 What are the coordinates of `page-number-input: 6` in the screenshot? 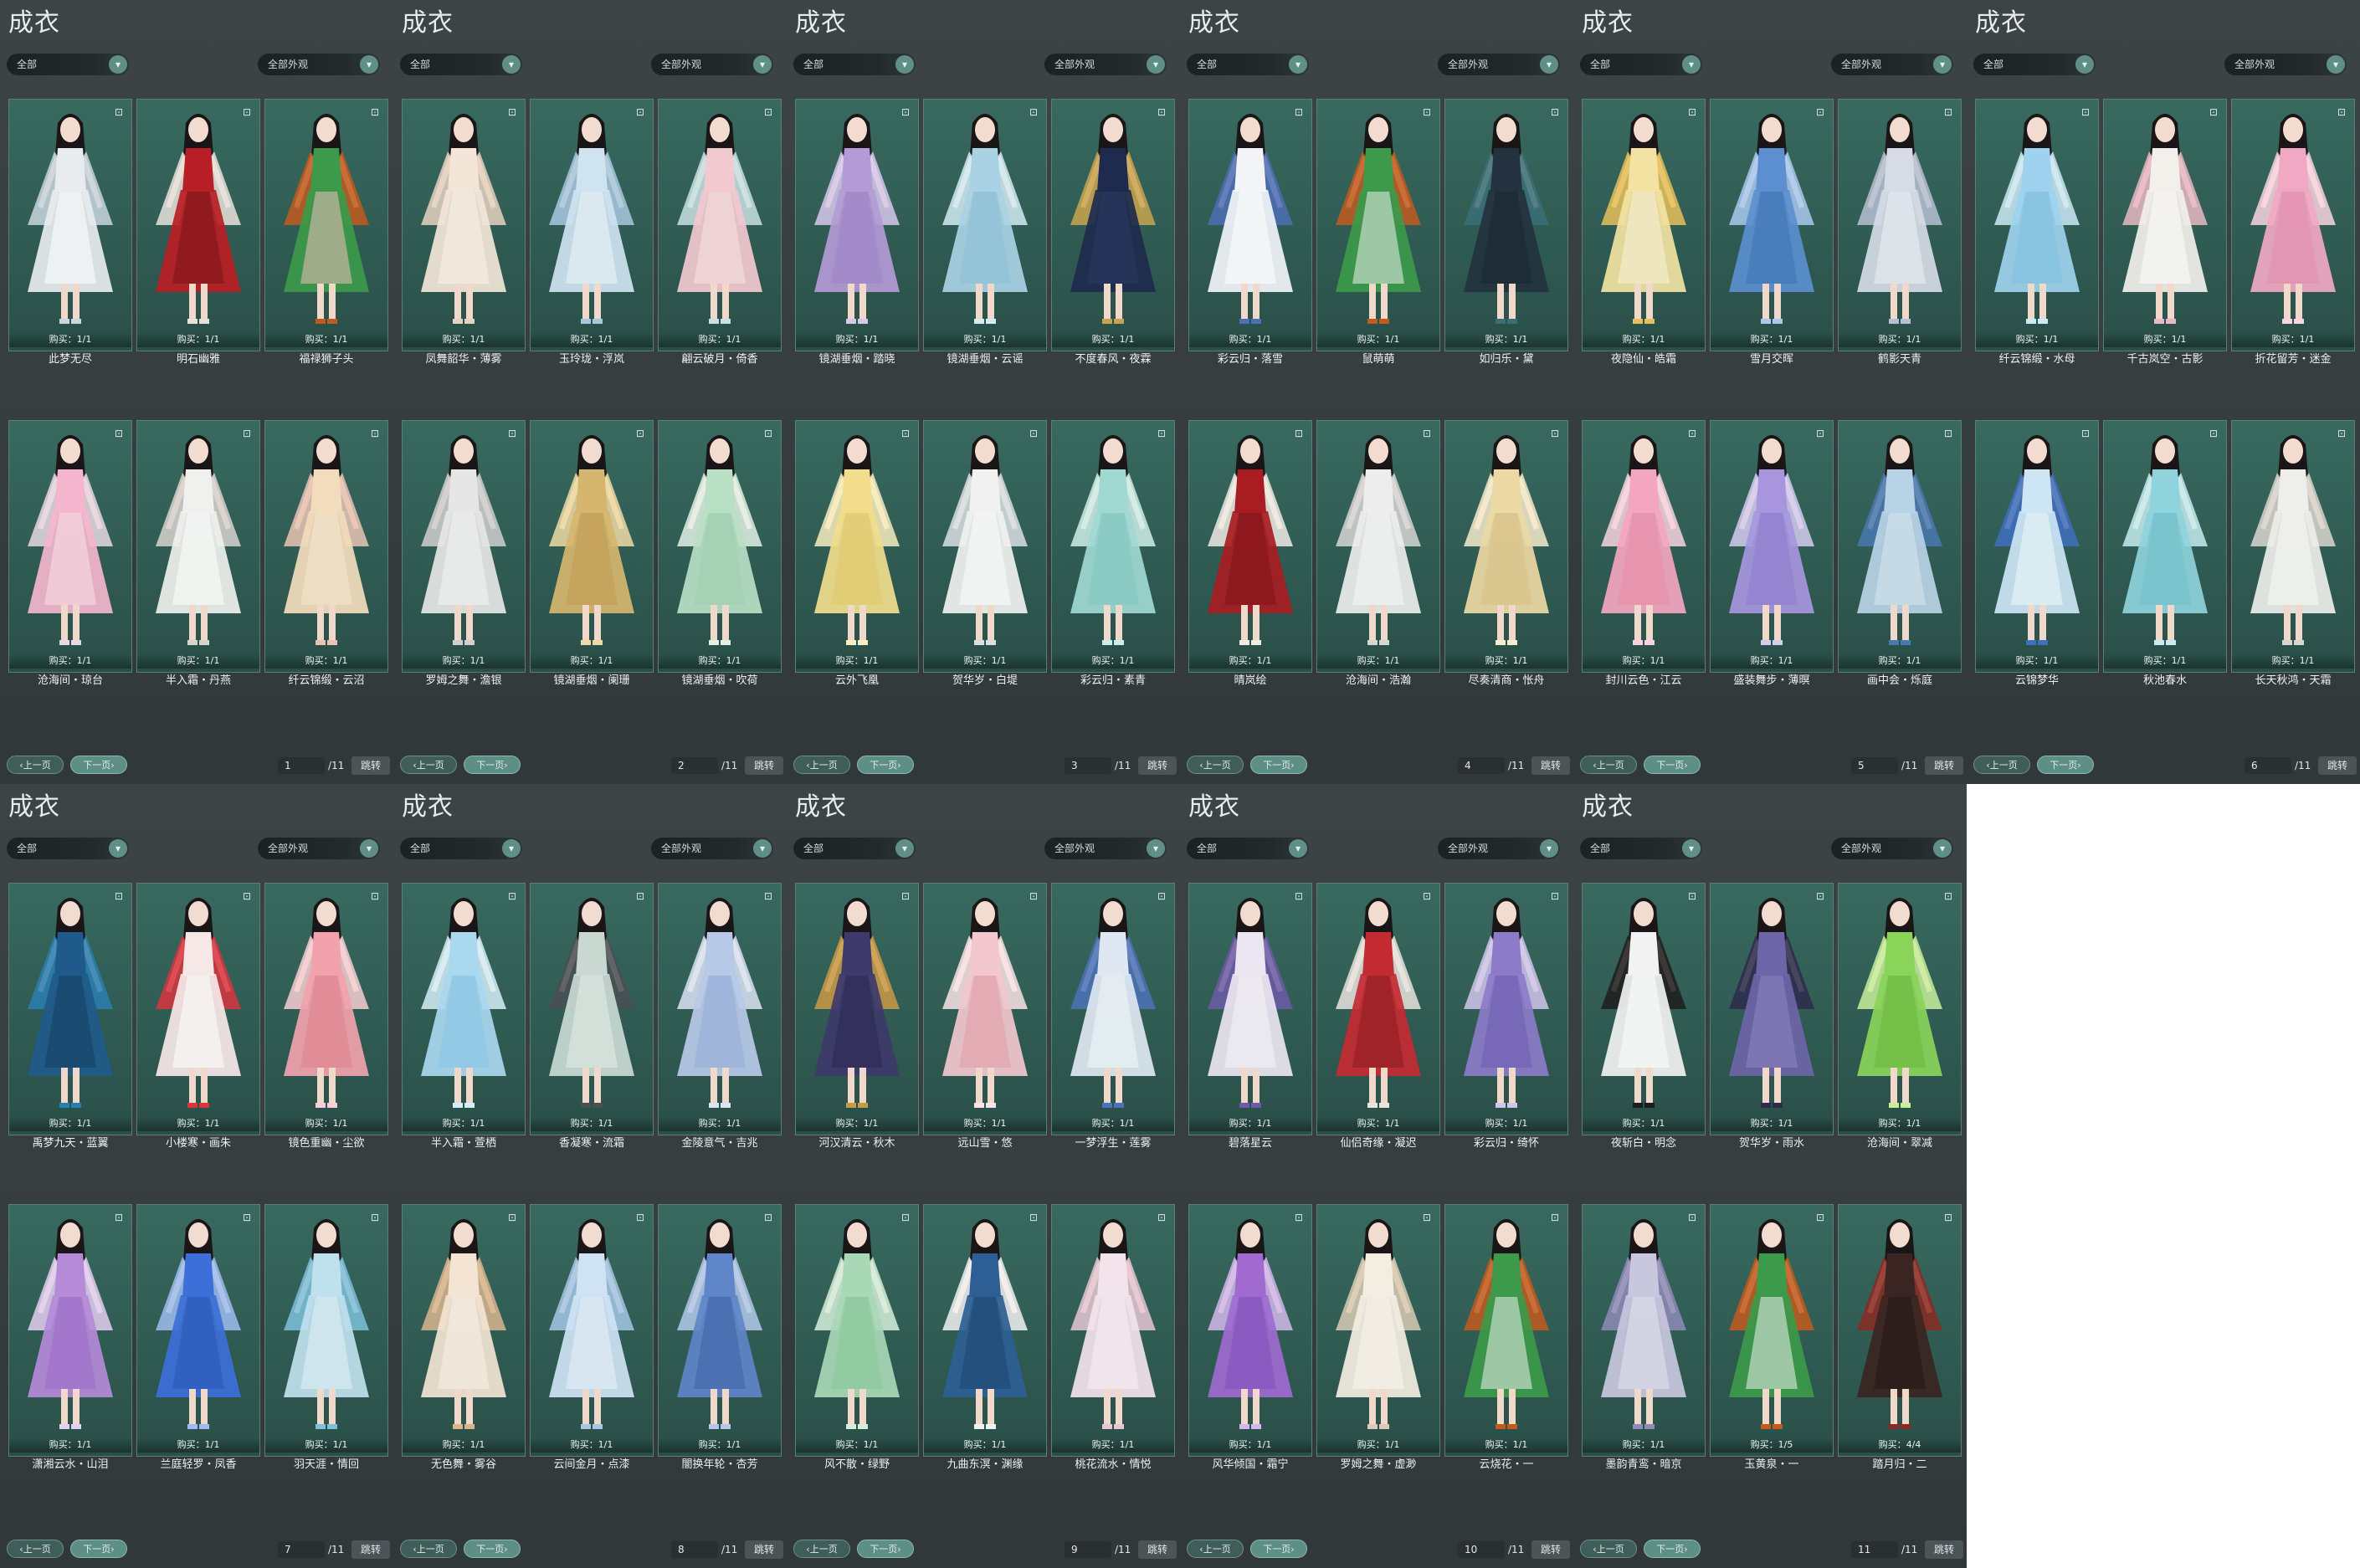 It's located at (2268, 766).